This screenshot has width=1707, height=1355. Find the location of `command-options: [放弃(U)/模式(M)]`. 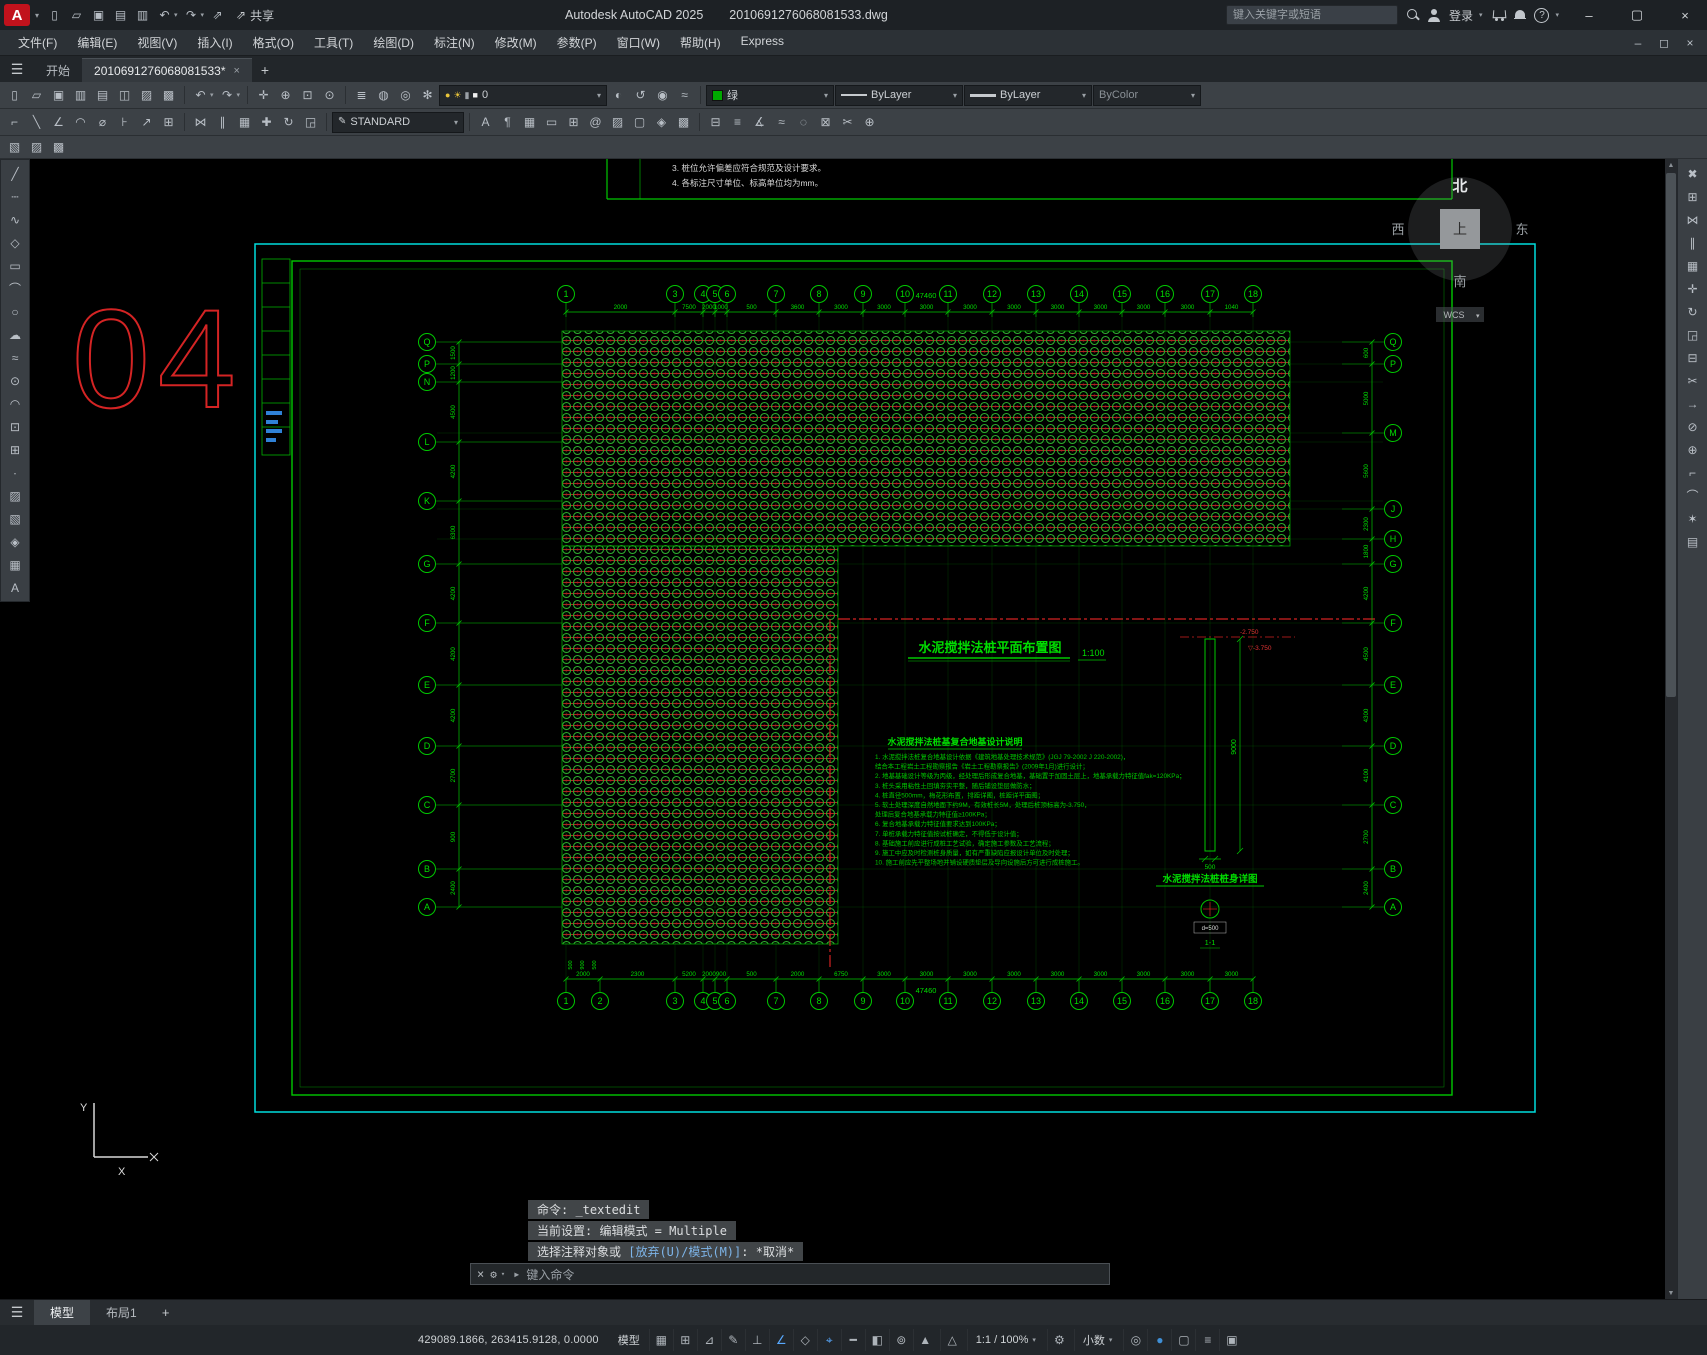

command-options: [放弃(U)/模式(M)] is located at coordinates (684, 1252).